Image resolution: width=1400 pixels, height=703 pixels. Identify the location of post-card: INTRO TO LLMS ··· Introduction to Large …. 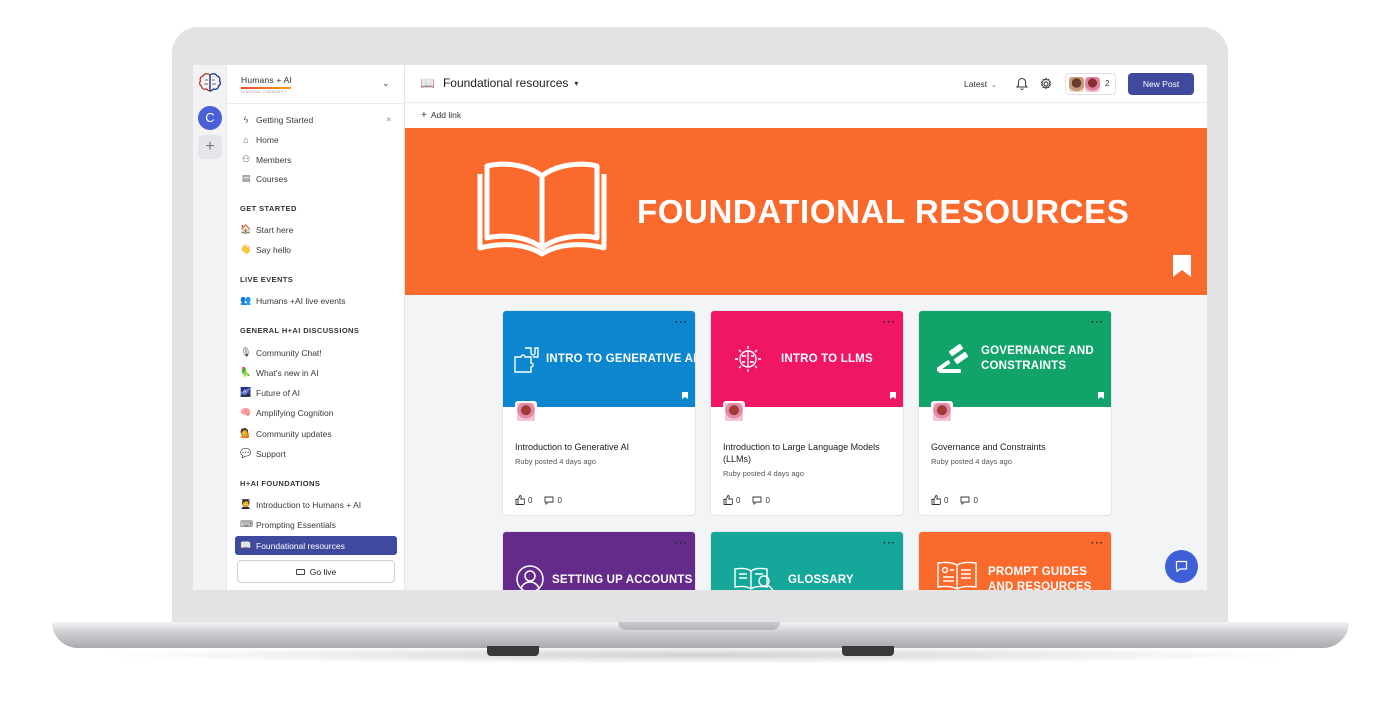
(807, 413).